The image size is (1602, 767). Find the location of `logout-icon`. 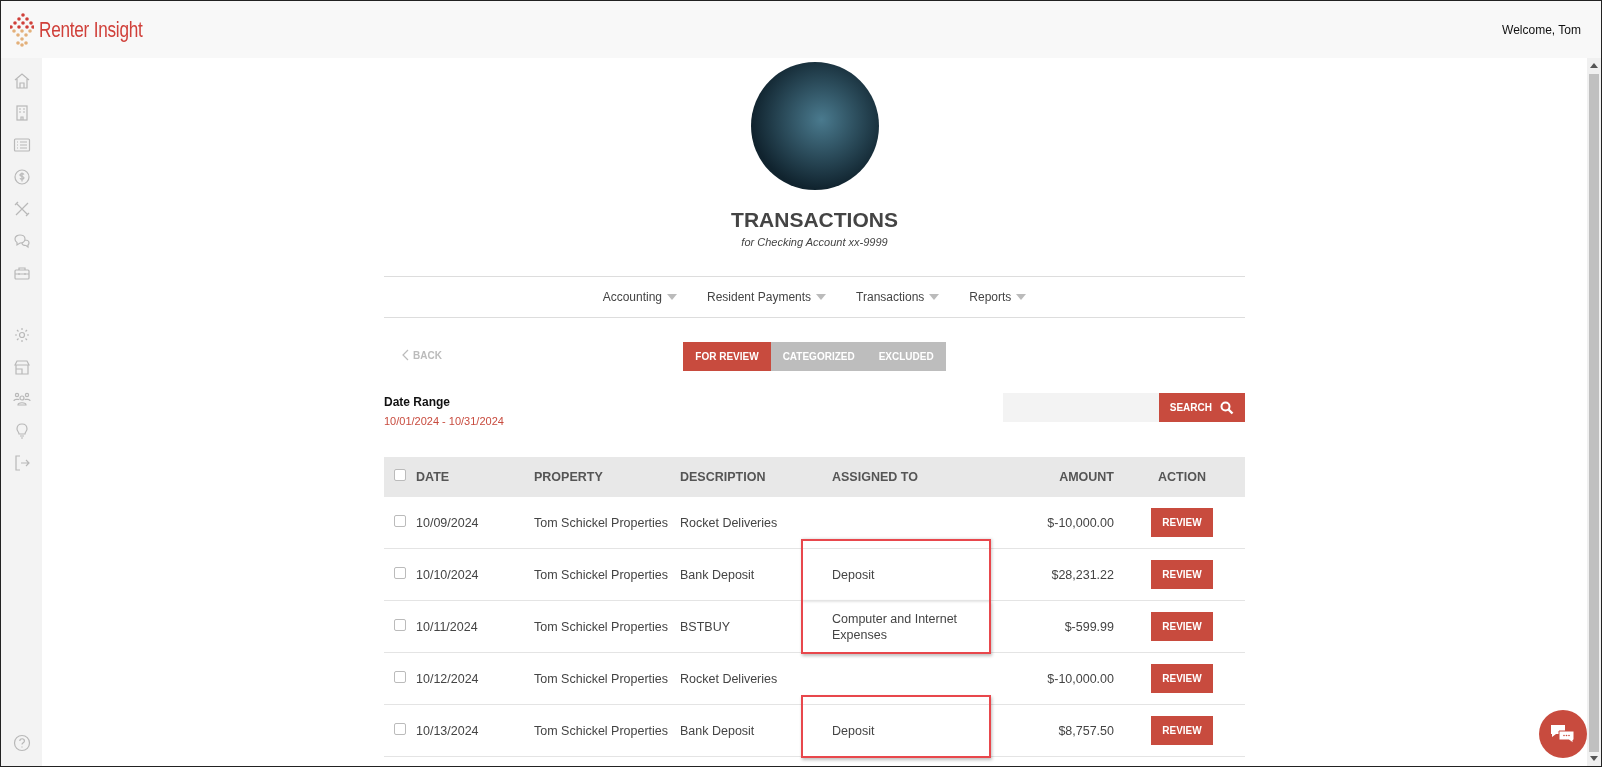

logout-icon is located at coordinates (21, 463).